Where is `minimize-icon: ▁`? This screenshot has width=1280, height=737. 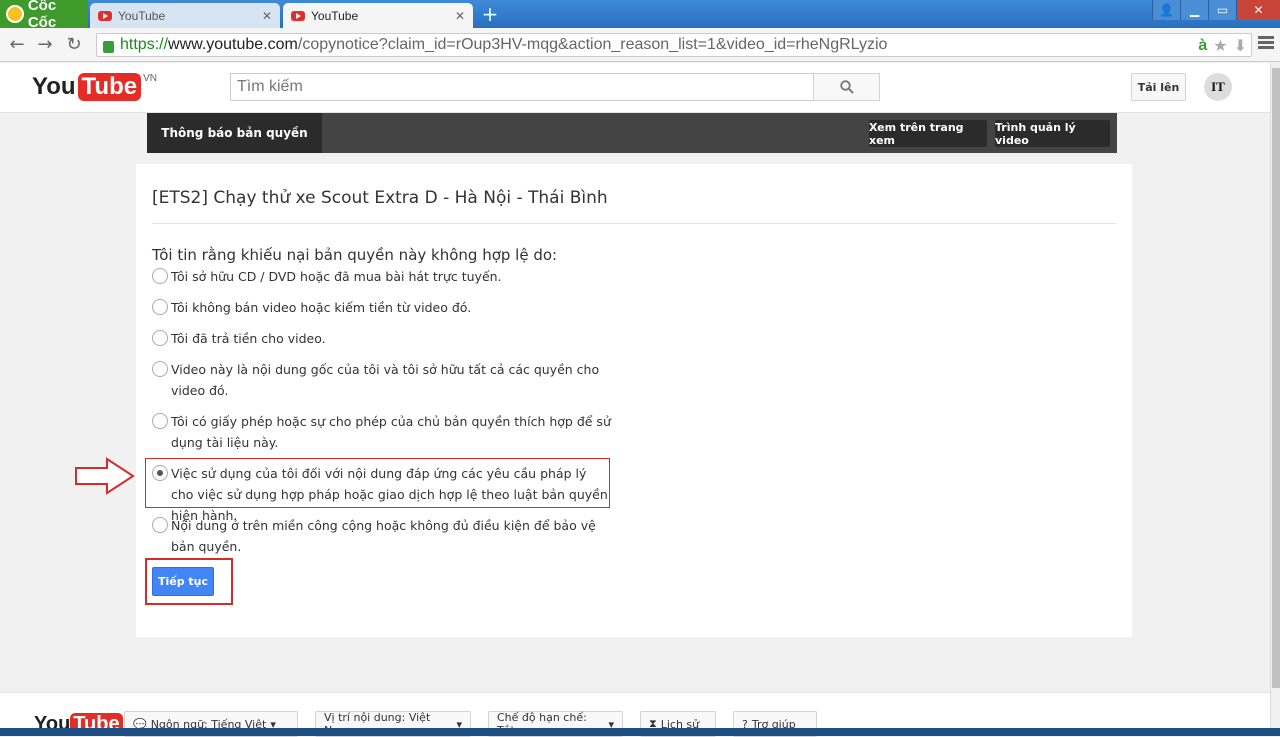 minimize-icon: ▁ is located at coordinates (1194, 10).